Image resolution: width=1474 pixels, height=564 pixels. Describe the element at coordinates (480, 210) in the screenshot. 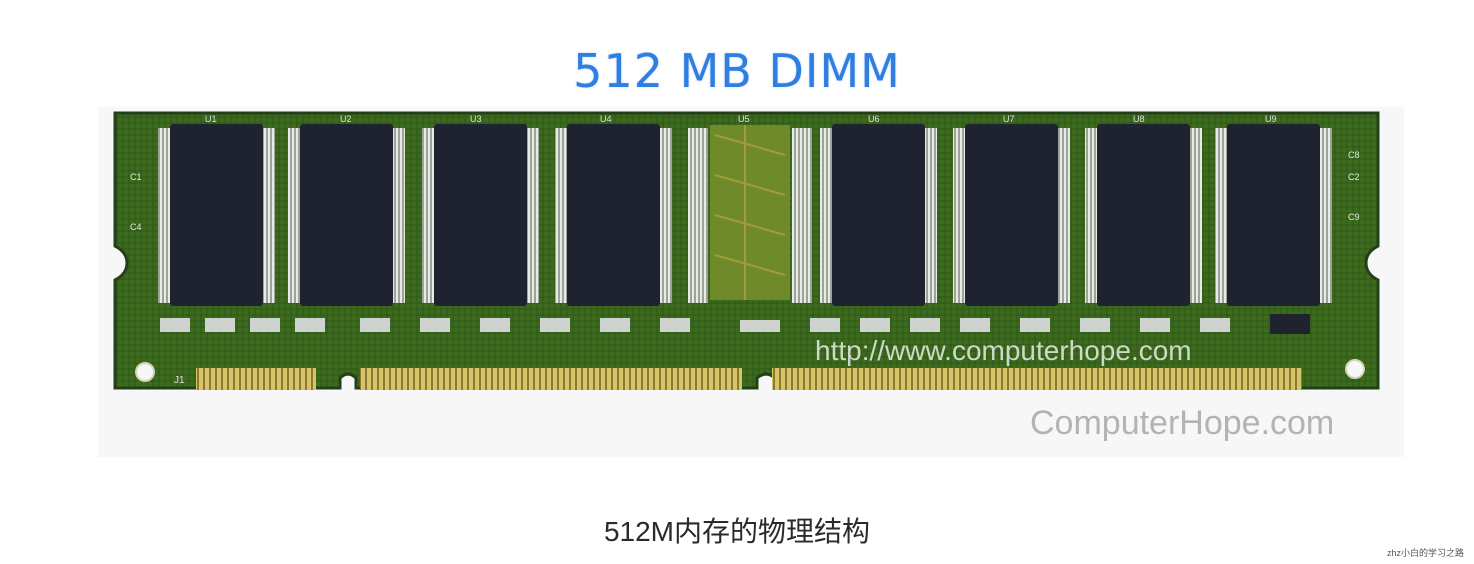

I see `chip-u3: U3` at that location.